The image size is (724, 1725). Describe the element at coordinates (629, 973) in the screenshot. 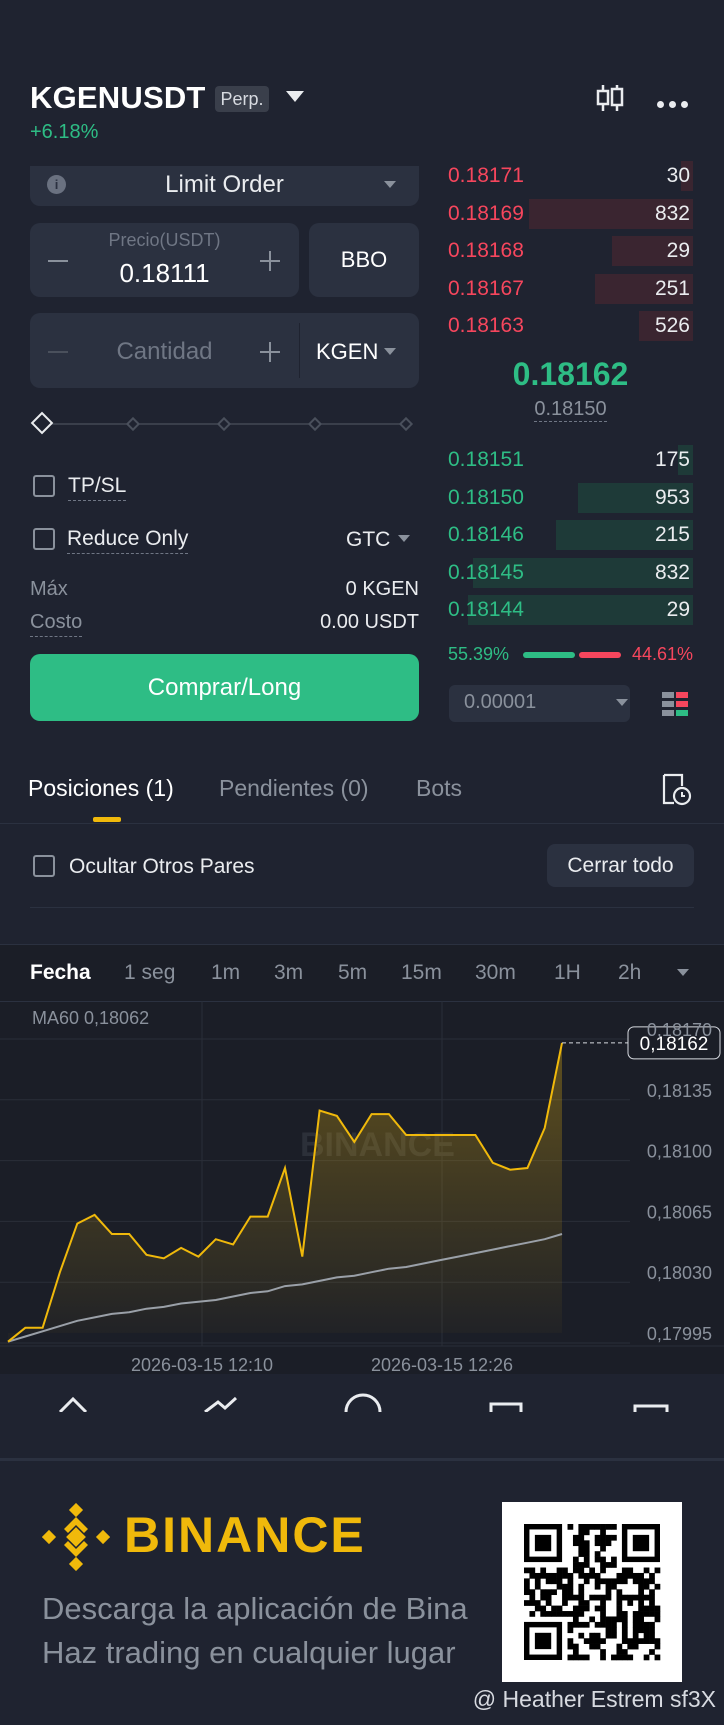

I see `timeframe-option: 2h` at that location.